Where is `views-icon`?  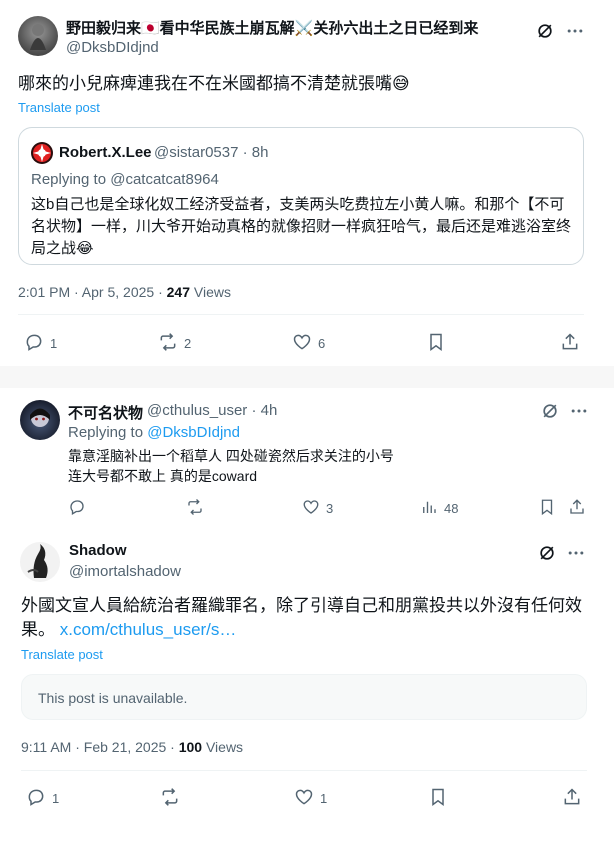
views-icon is located at coordinates (429, 508).